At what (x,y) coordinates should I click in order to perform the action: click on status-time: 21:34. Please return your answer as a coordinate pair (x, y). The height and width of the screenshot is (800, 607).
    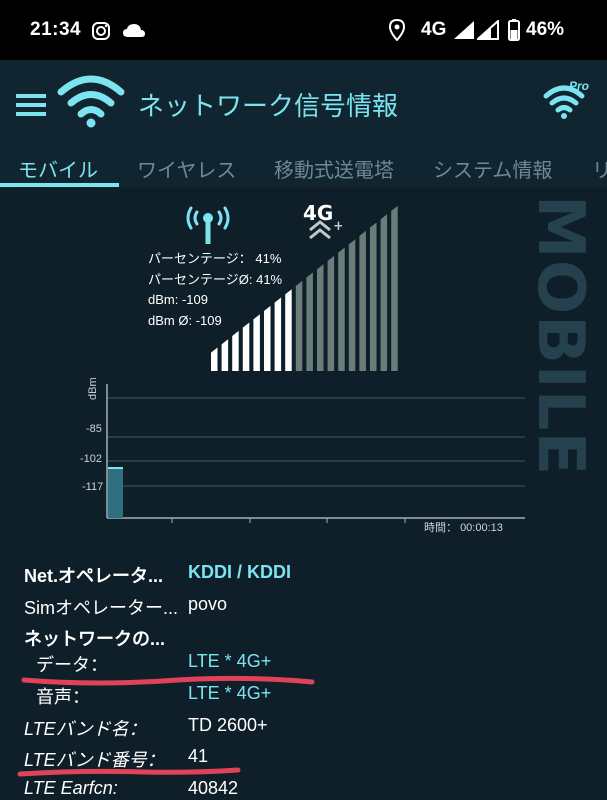
    Looking at the image, I should click on (56, 29).